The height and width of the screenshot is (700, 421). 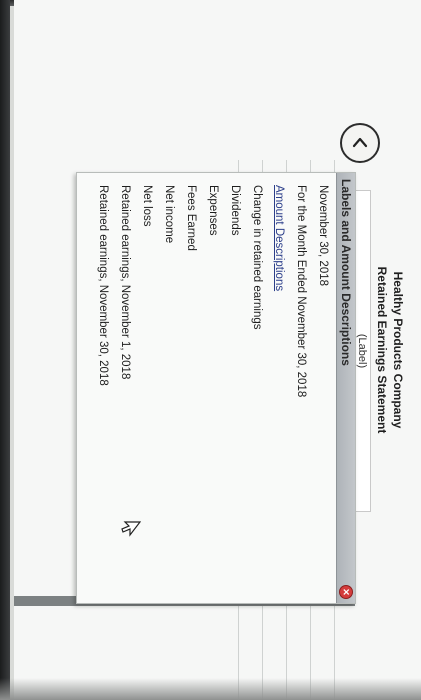 What do you see at coordinates (279, 238) in the screenshot?
I see `section-heading: Amount Descriptions` at bounding box center [279, 238].